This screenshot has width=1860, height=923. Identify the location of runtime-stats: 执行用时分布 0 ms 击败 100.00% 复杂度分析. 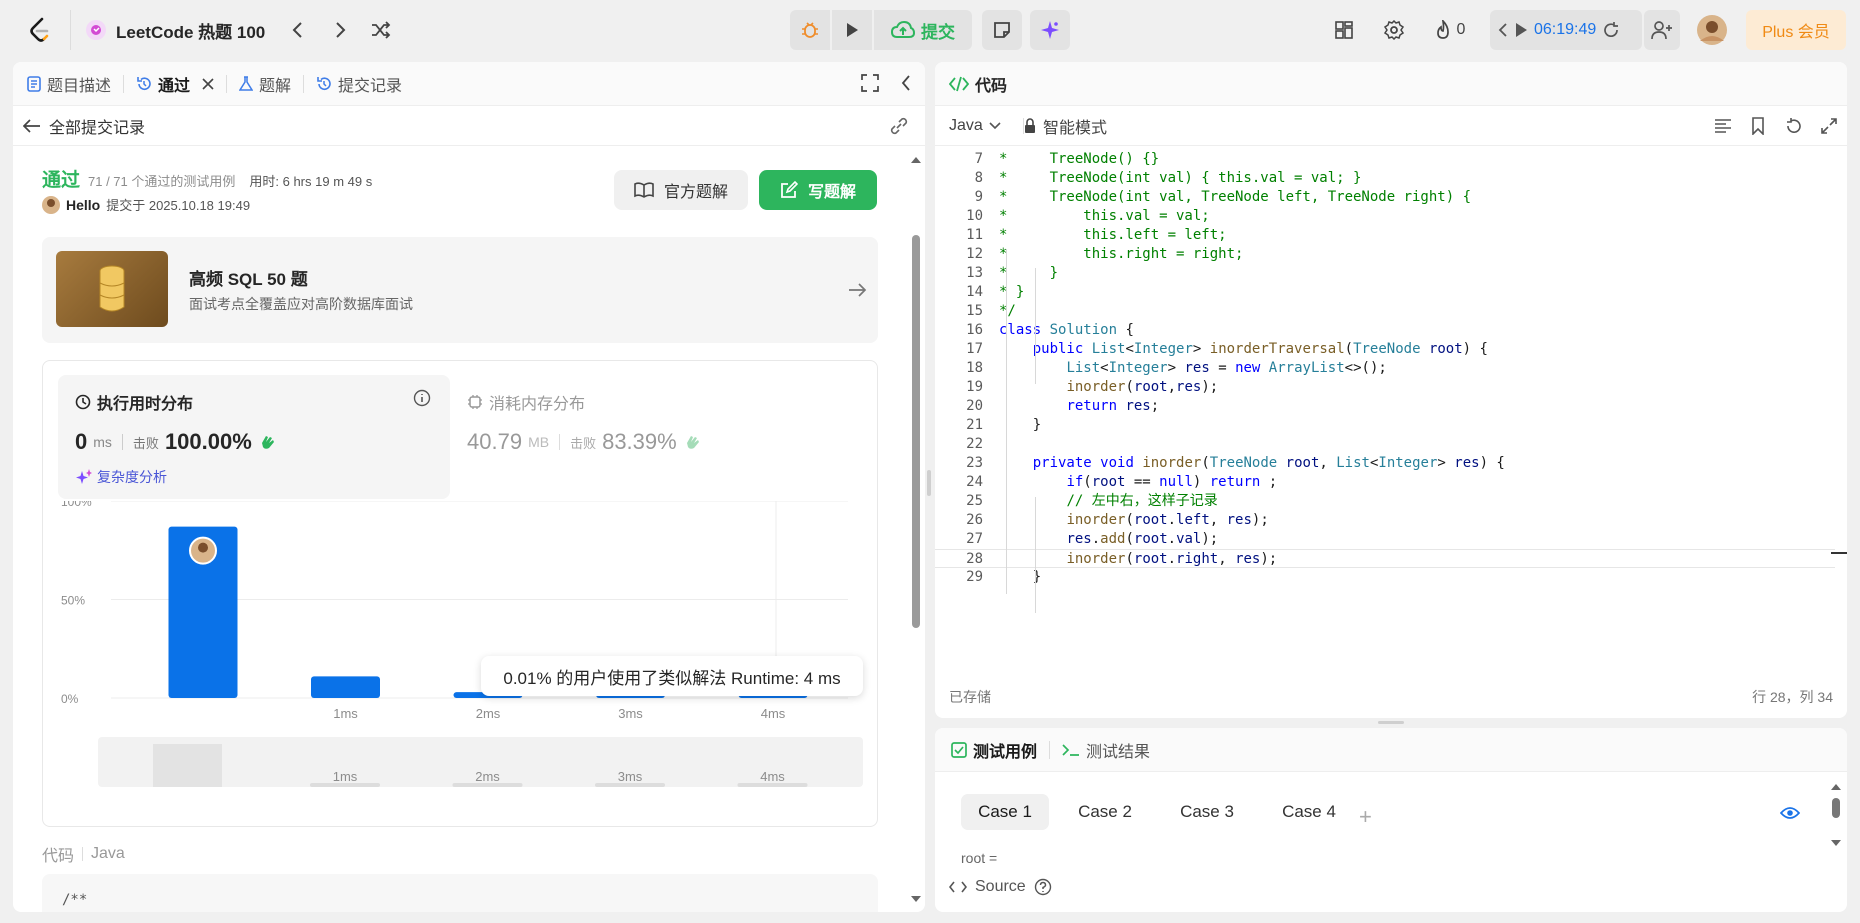
(254, 437).